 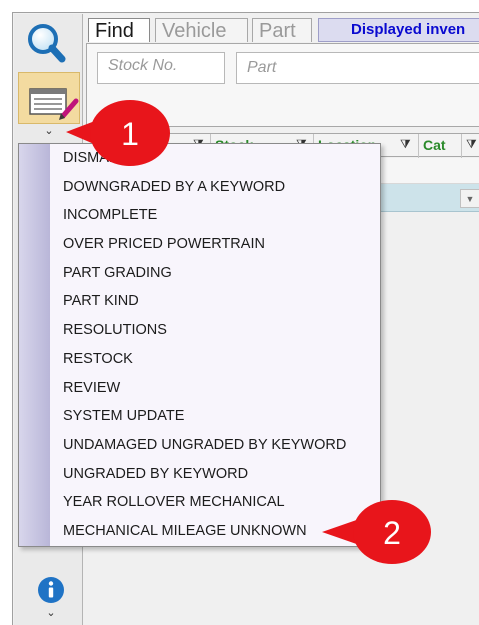 I want to click on tab-find: Find, so click(x=119, y=30).